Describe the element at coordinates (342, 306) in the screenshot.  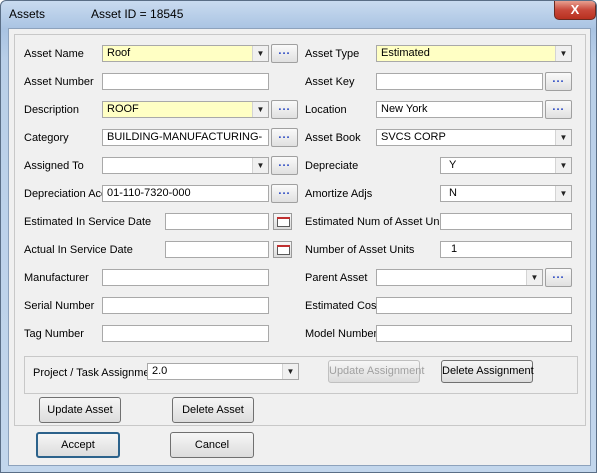
I see `estimated-cost-label: Estimated Cost` at that location.